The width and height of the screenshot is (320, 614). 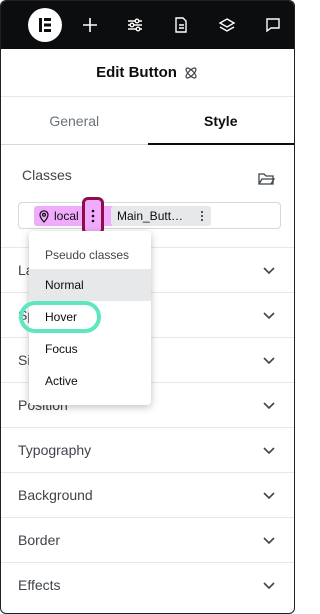 I want to click on section-label: Border, so click(x=39, y=540).